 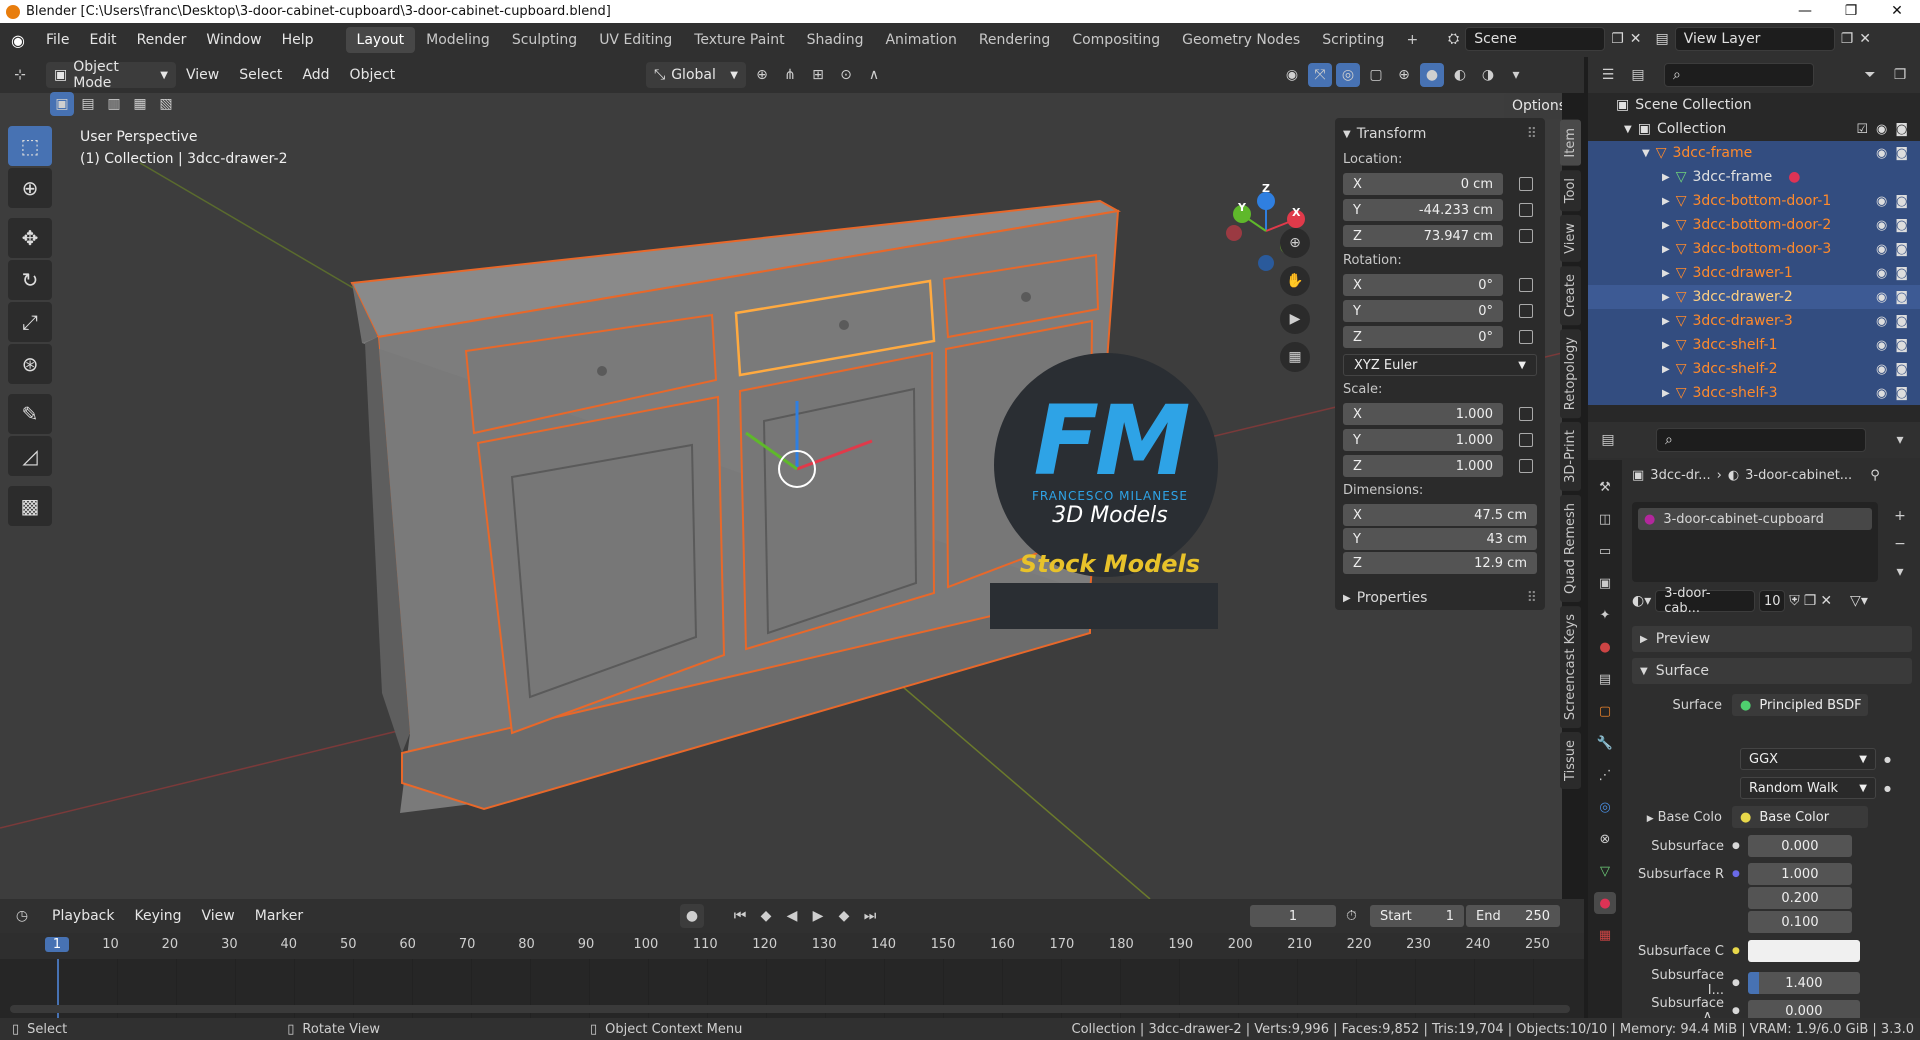 What do you see at coordinates (762, 75) in the screenshot?
I see `pivot-icon: ⊕` at bounding box center [762, 75].